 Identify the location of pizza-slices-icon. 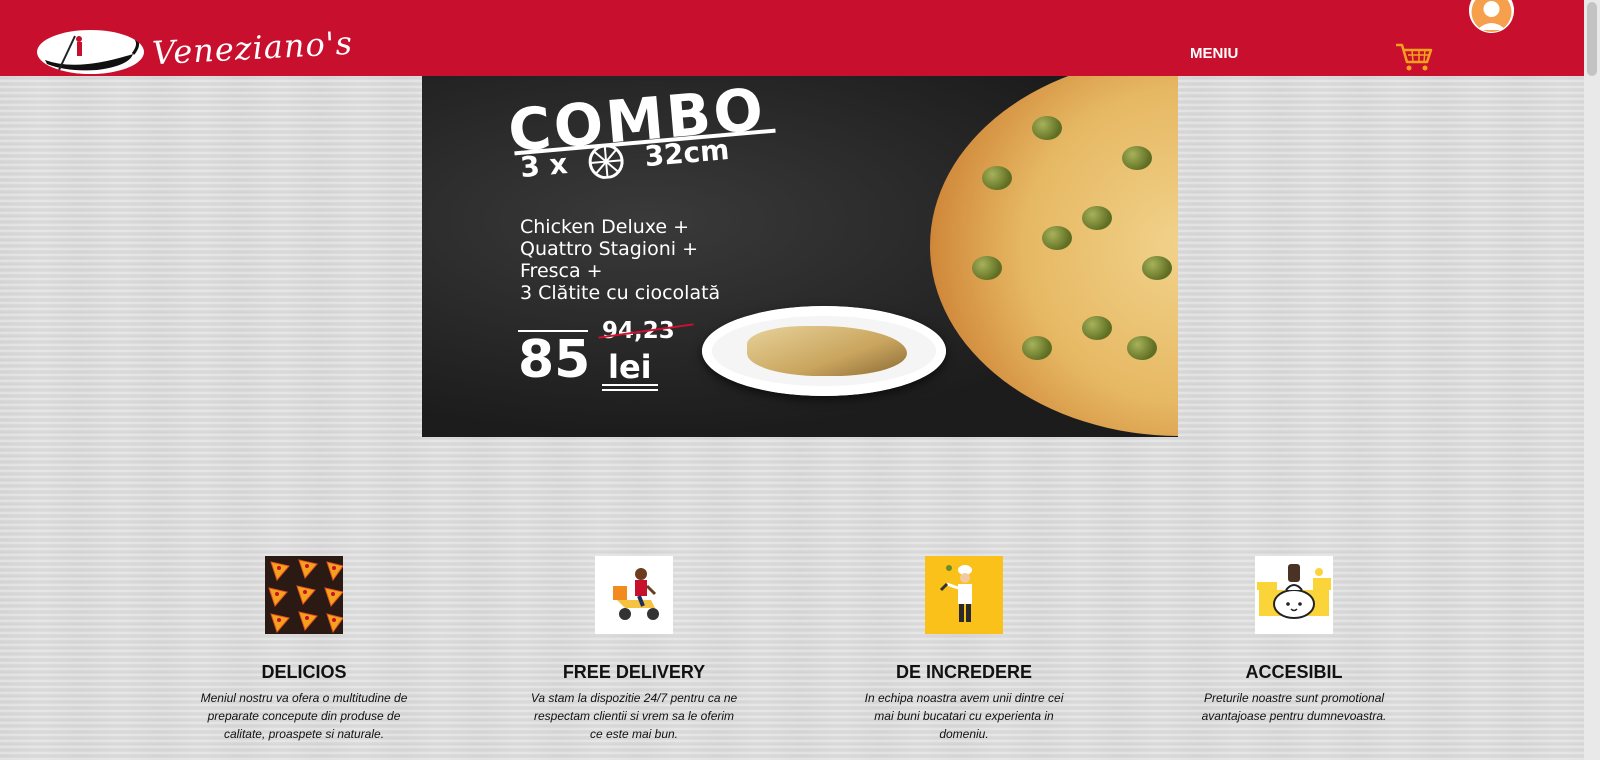
(304, 595).